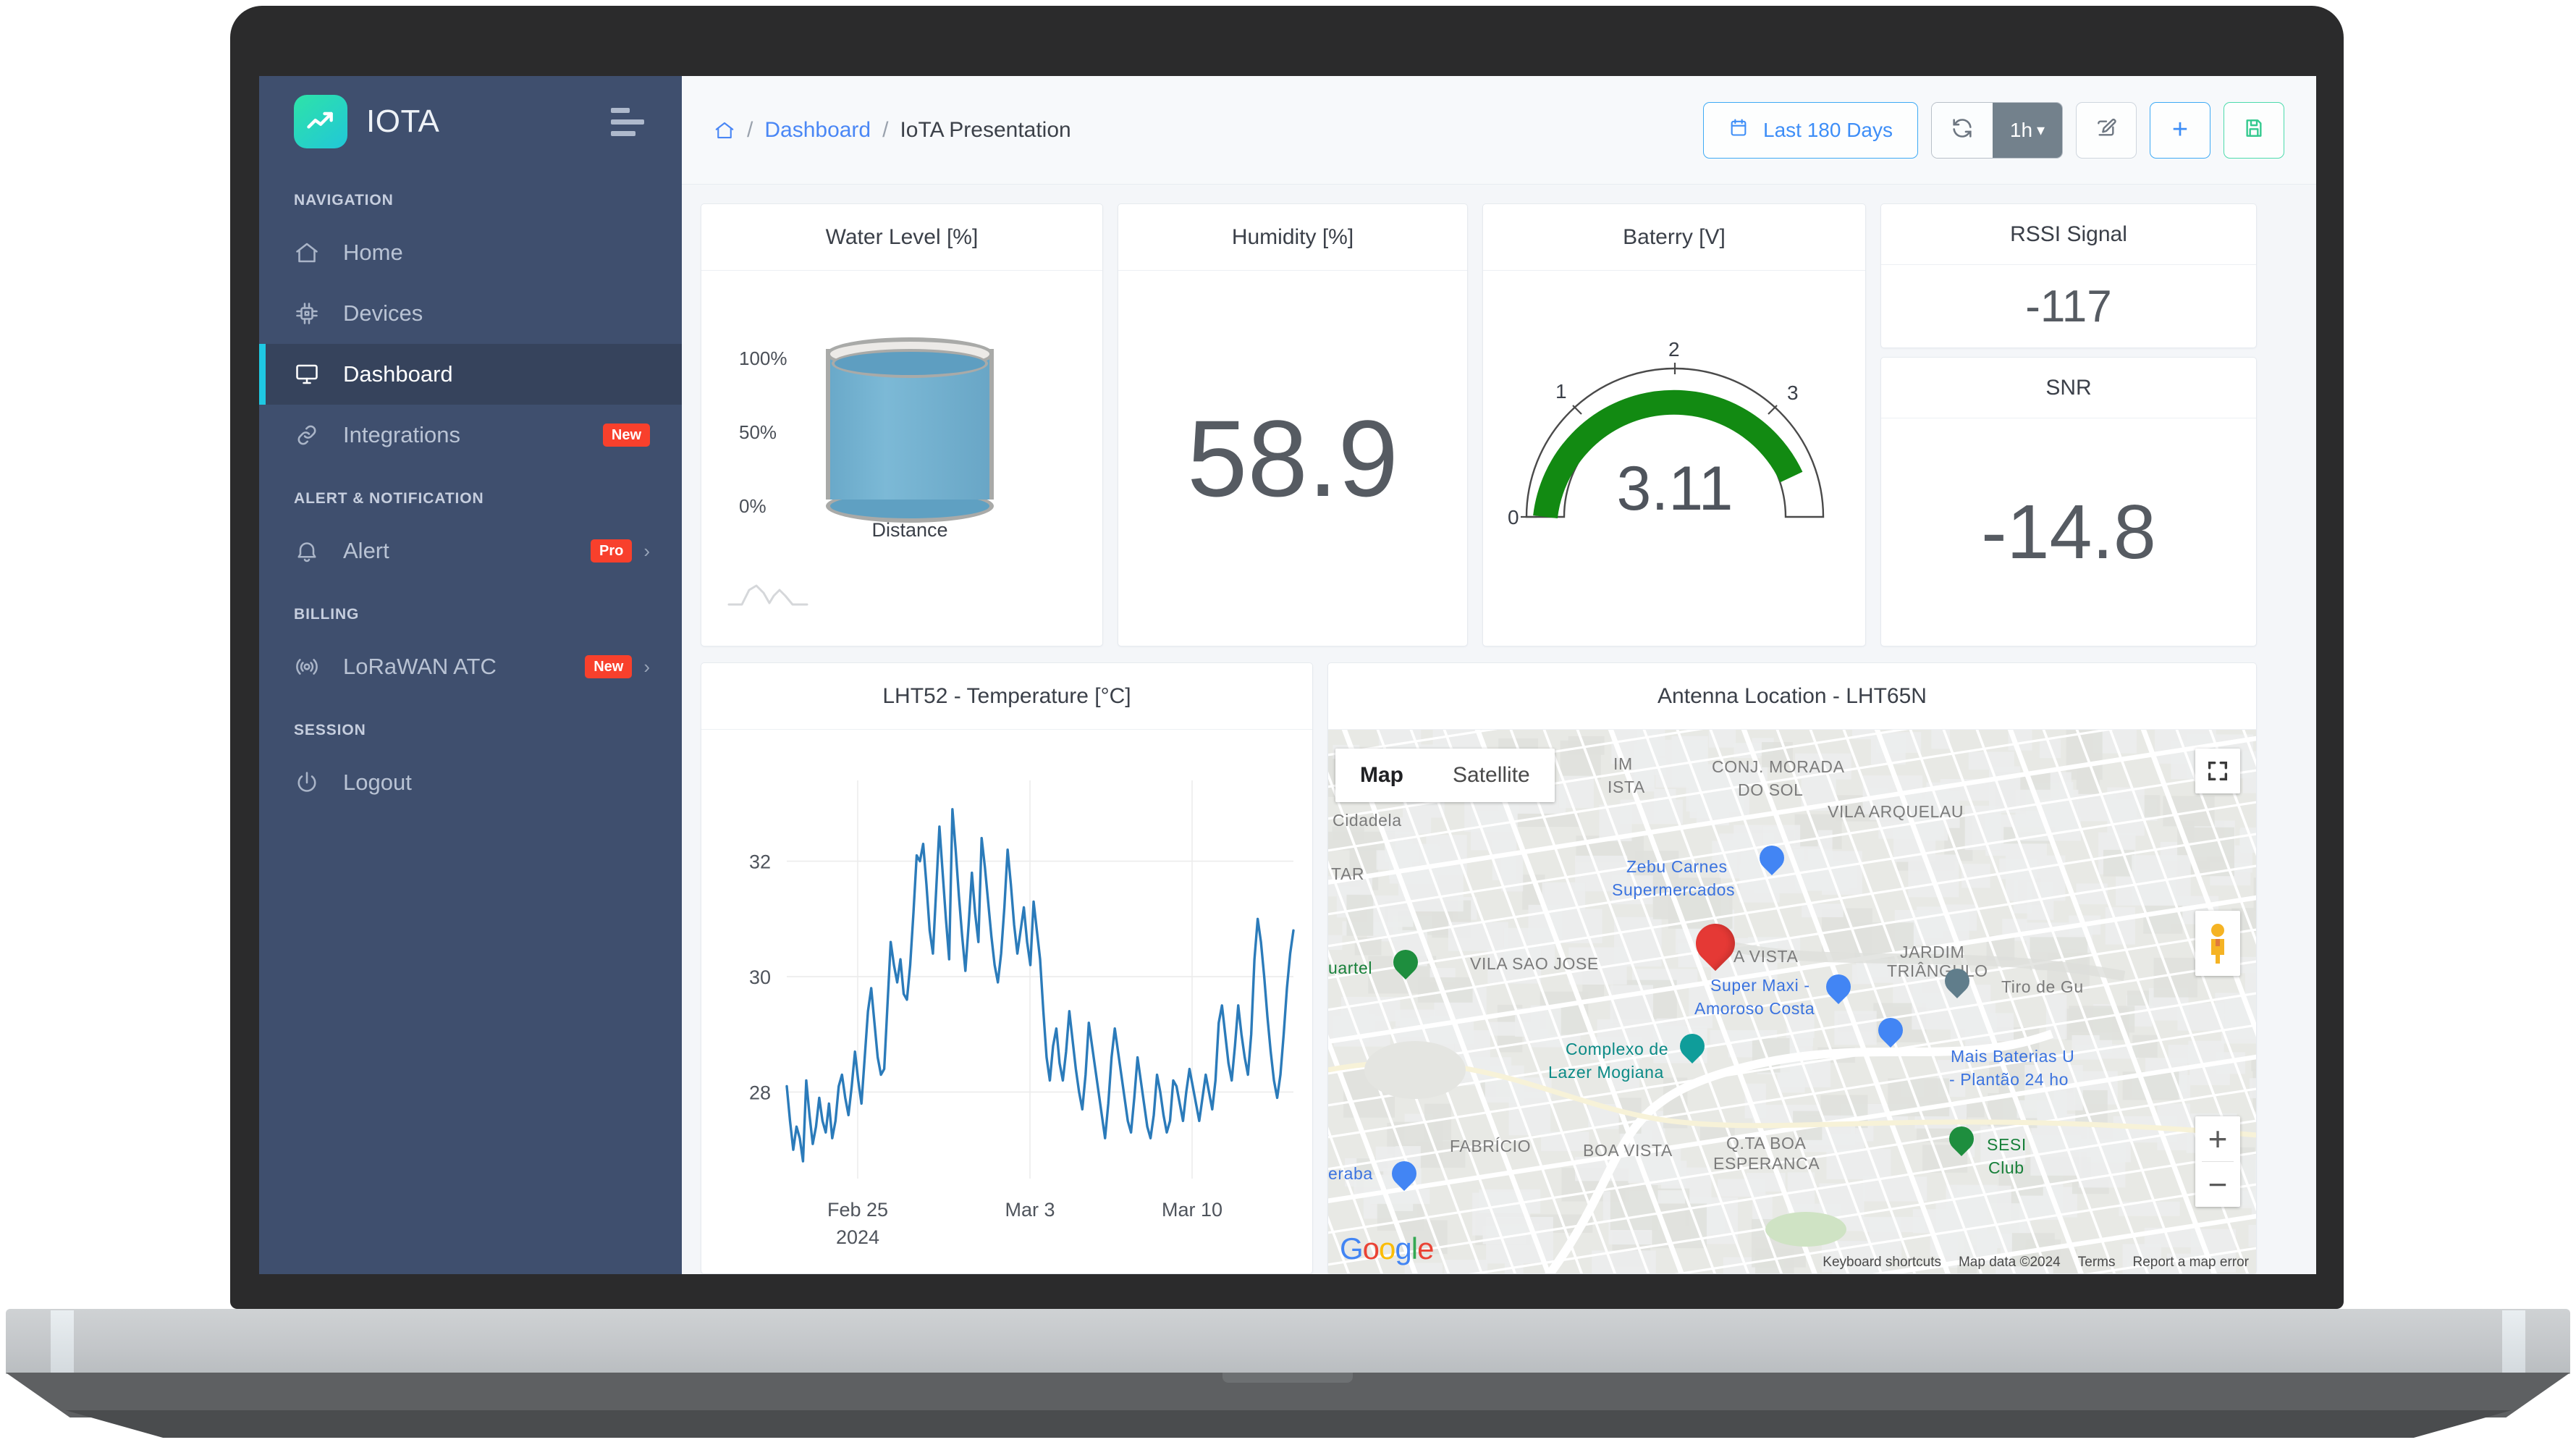 Image resolution: width=2576 pixels, height=1445 pixels. I want to click on sidebar-item-logout: Logout, so click(471, 782).